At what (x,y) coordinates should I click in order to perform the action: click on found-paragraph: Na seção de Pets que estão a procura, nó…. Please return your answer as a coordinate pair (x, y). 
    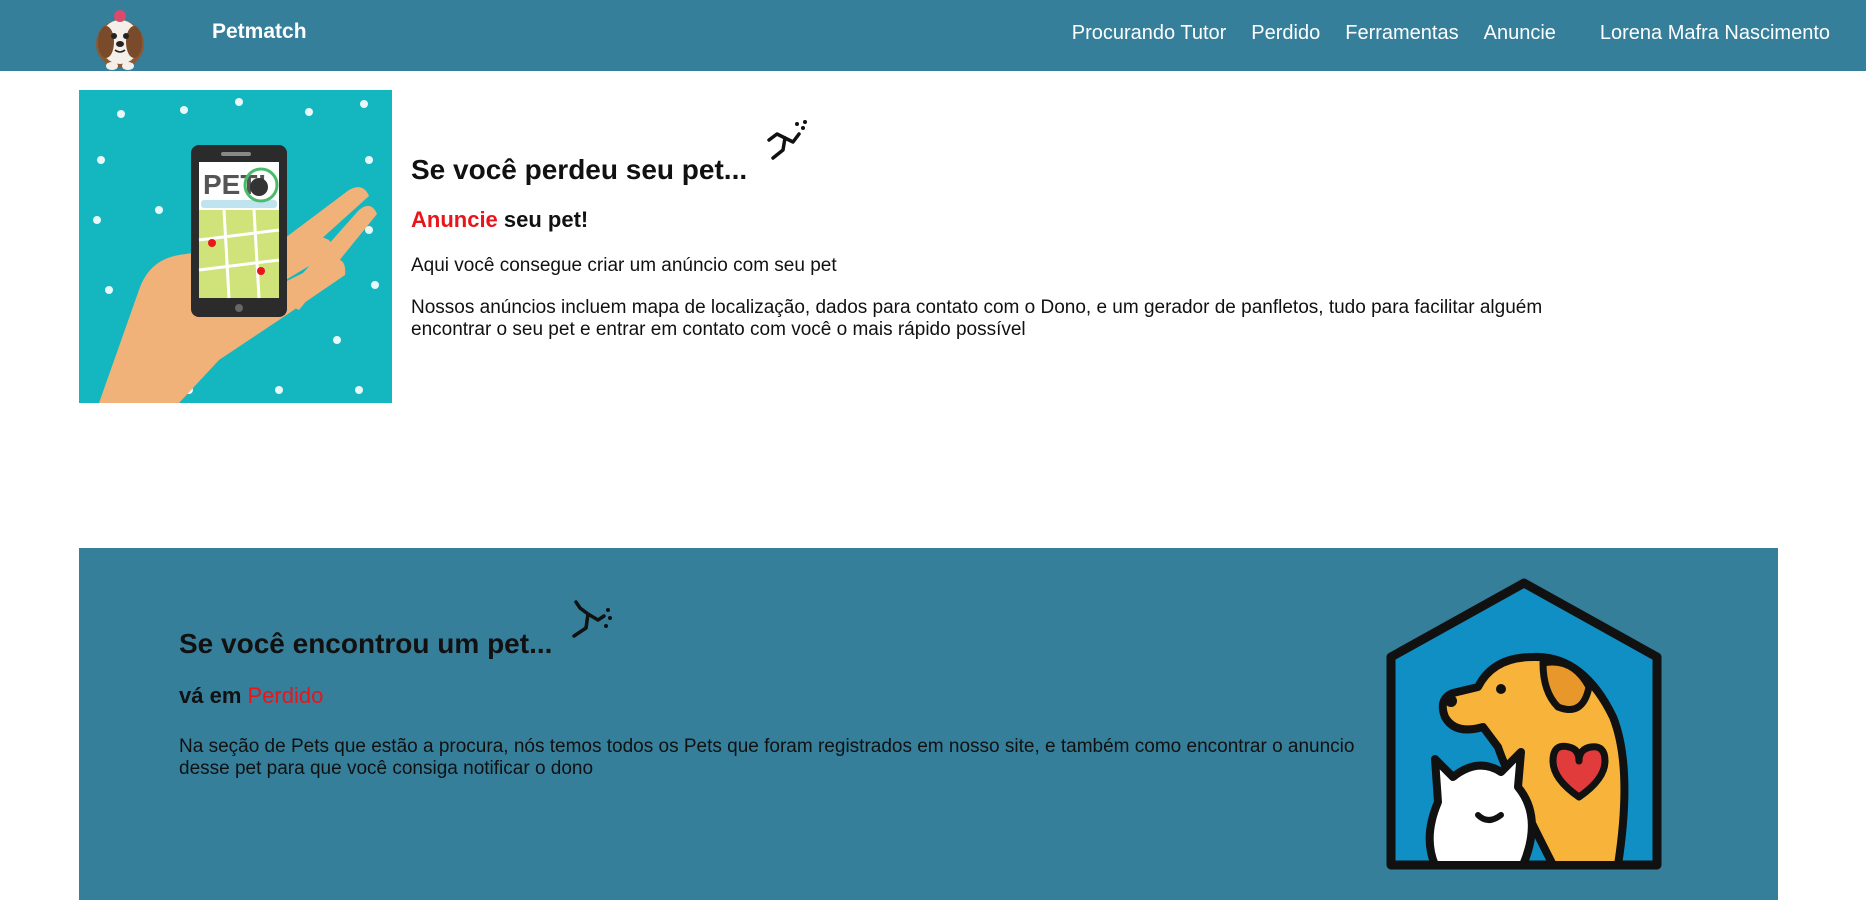
    Looking at the image, I should click on (767, 757).